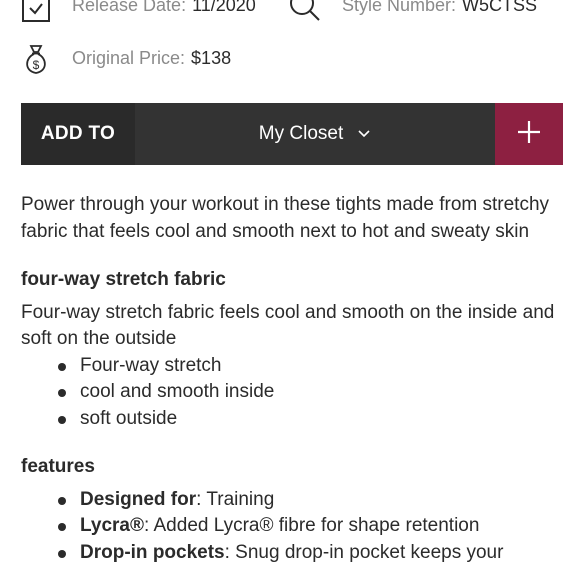 This screenshot has width=580, height=580. I want to click on closet-select: My Closet, so click(315, 134).